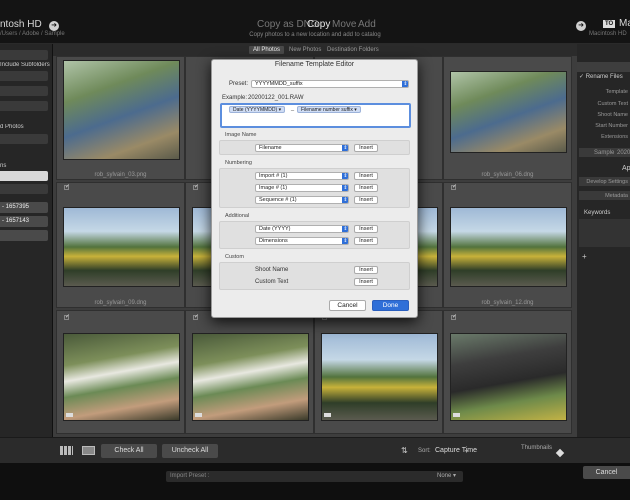 Image resolution: width=630 pixels, height=500 pixels. What do you see at coordinates (276, 98) in the screenshot?
I see `example-value: 20200122_001.RAW` at bounding box center [276, 98].